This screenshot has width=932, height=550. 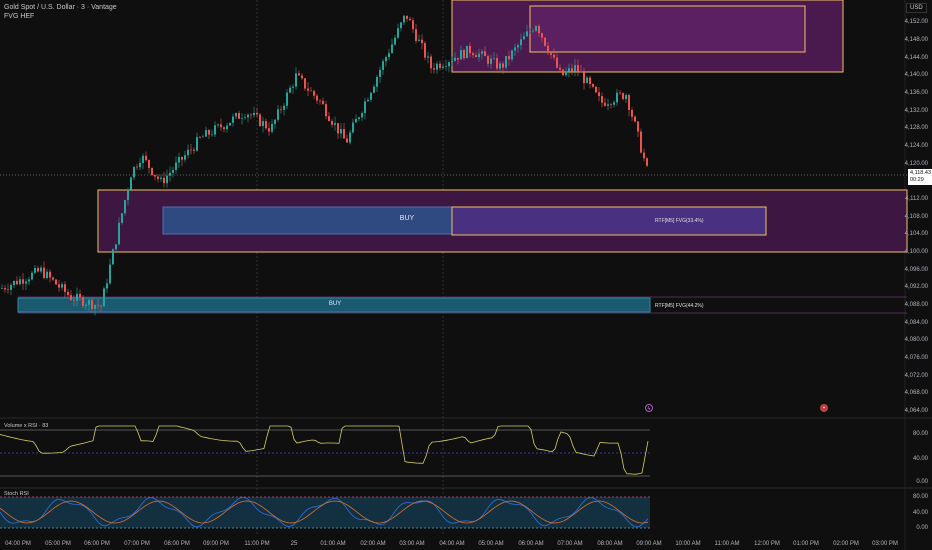 What do you see at coordinates (920, 459) in the screenshot?
I see `vol-rsi-level: 40.00` at bounding box center [920, 459].